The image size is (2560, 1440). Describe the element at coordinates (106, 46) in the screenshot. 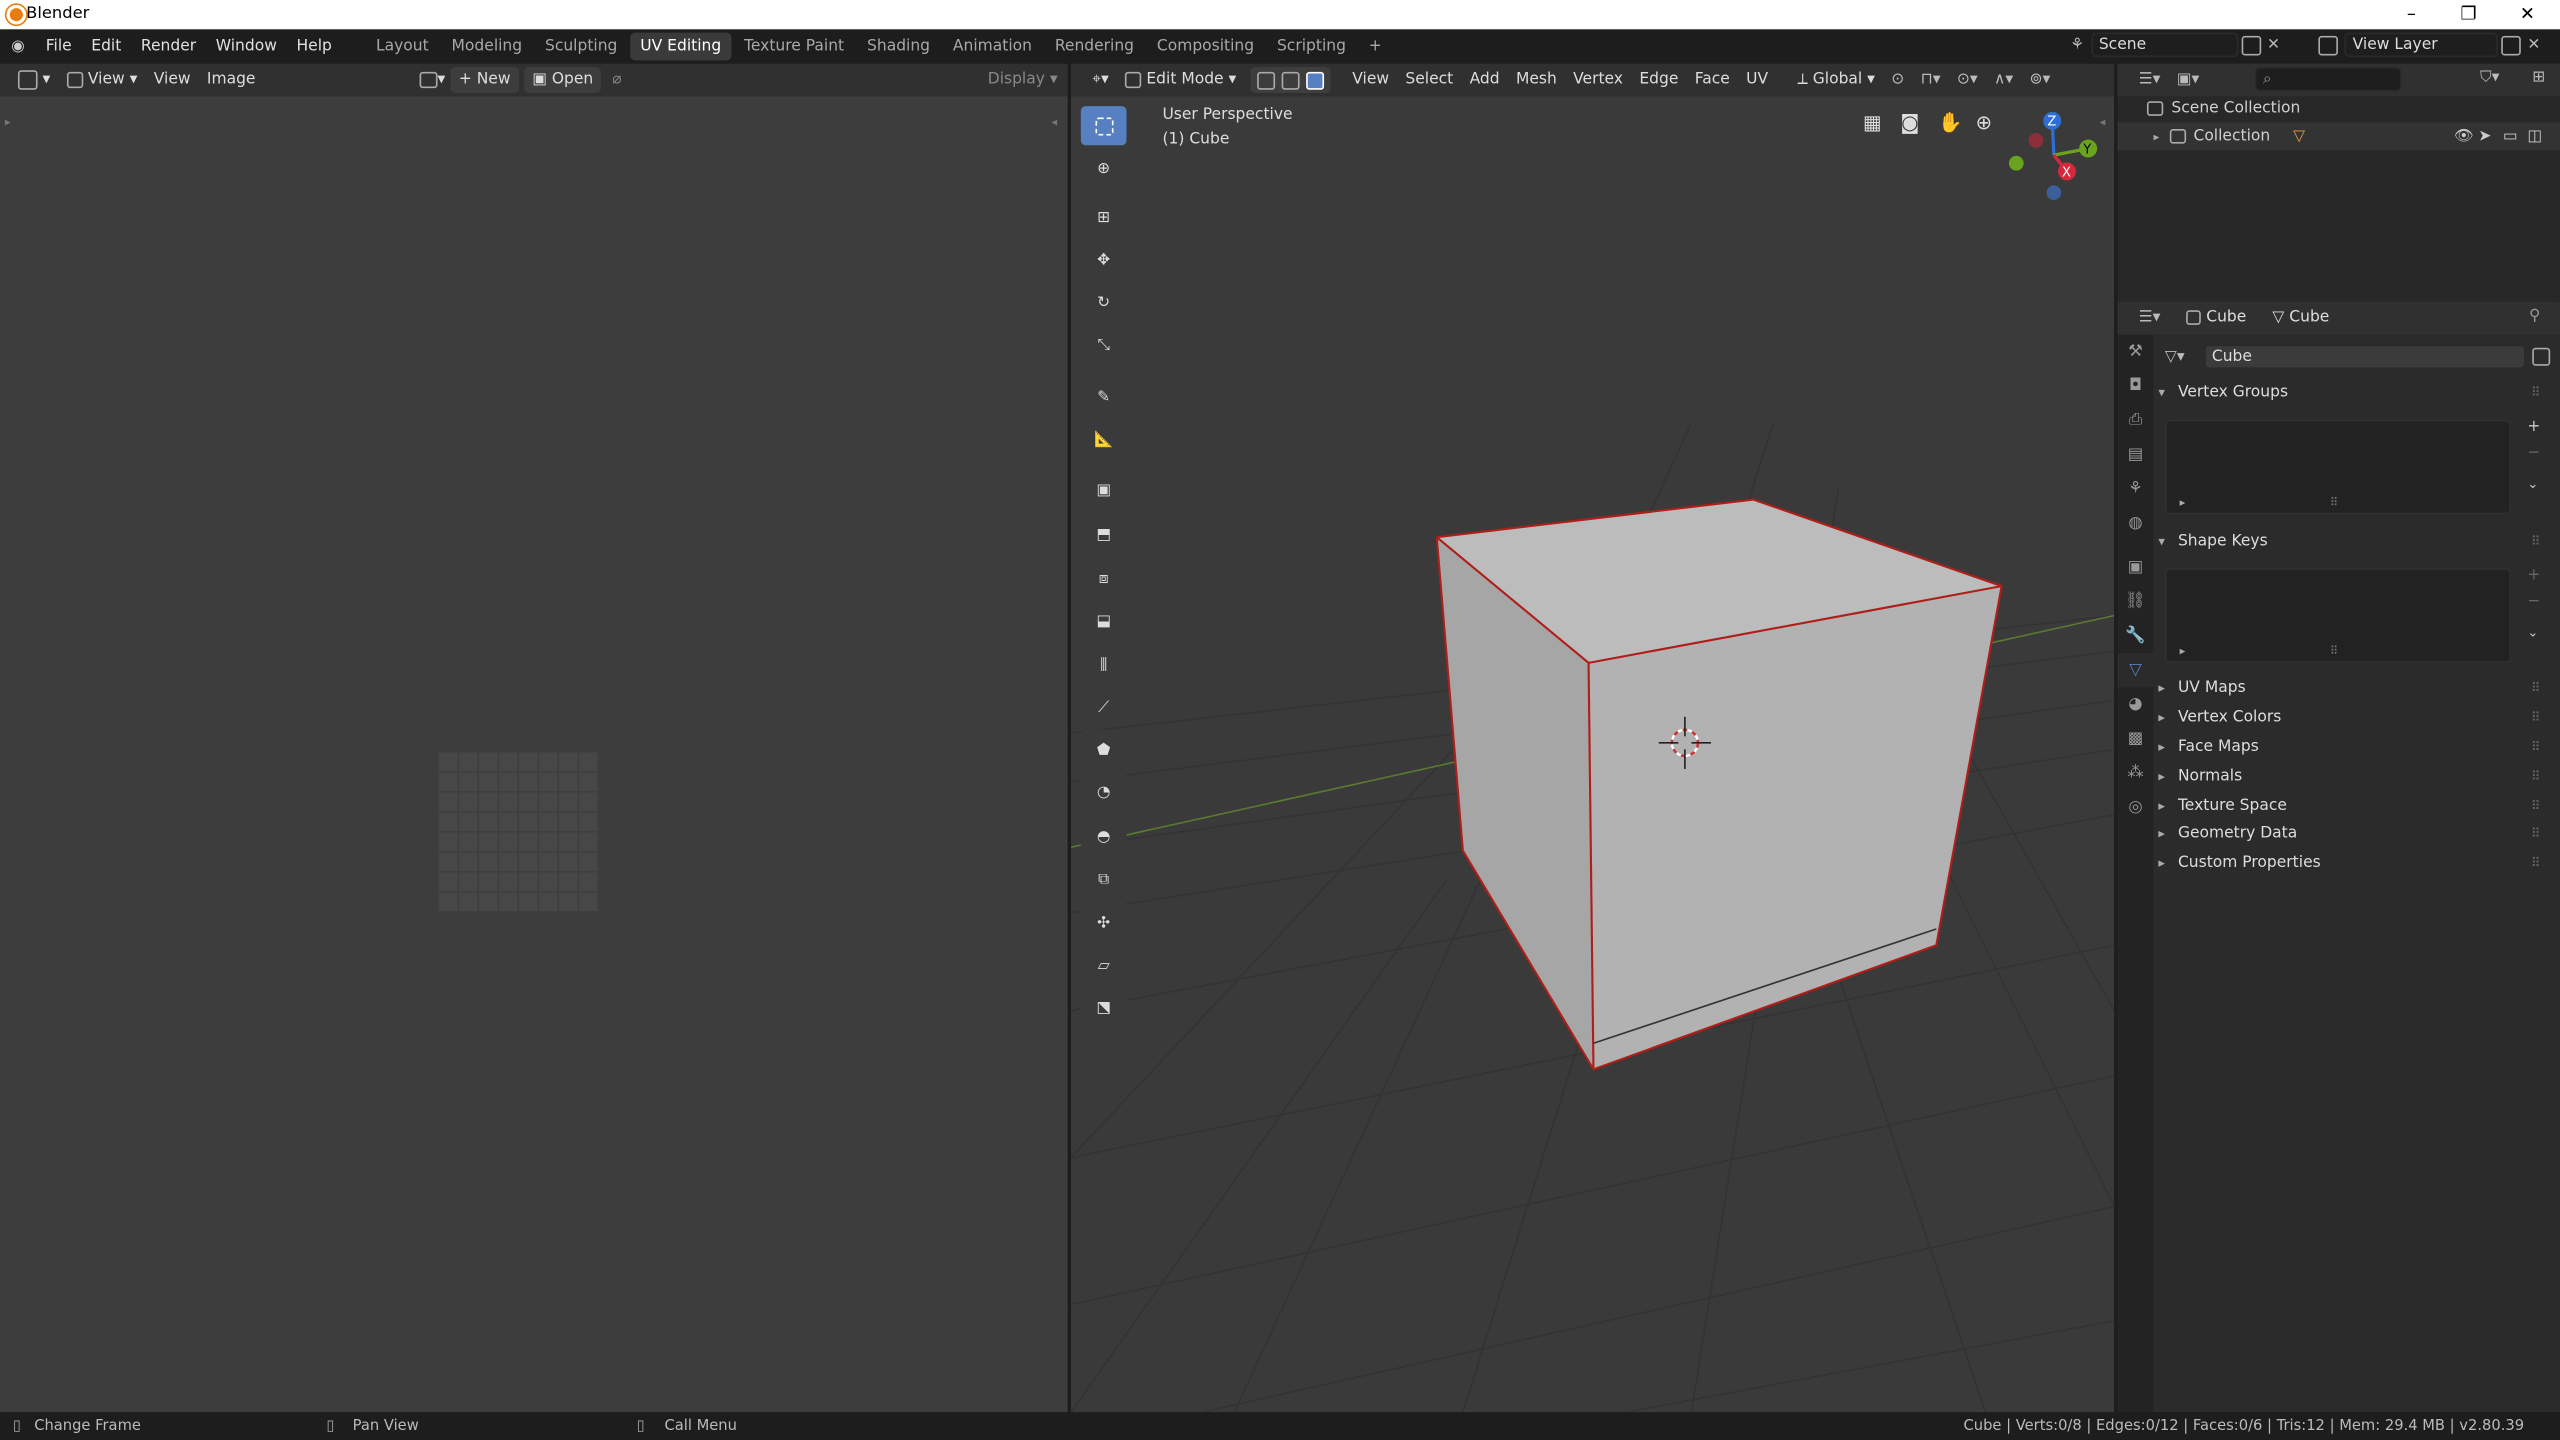

I see `menu-edit: Edit` at that location.